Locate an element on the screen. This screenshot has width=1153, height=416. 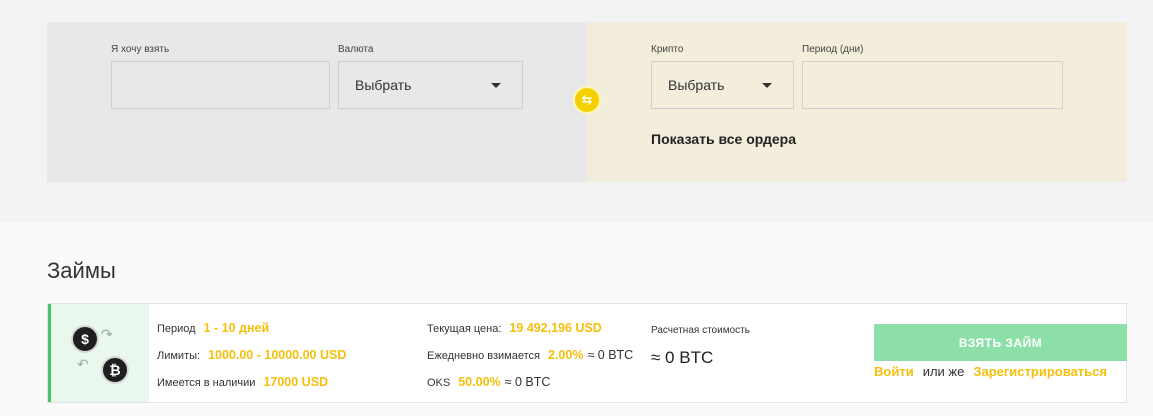
price-row: Текущая цена: 19 492,196 USD is located at coordinates (514, 328).